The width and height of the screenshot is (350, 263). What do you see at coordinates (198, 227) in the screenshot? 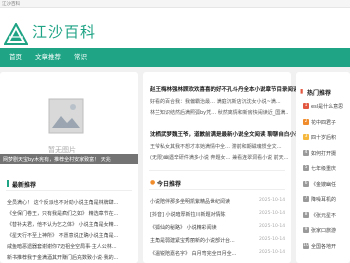
I see `list-item: 《狐仙的秘路》 小说精彩阅读` at bounding box center [198, 227].